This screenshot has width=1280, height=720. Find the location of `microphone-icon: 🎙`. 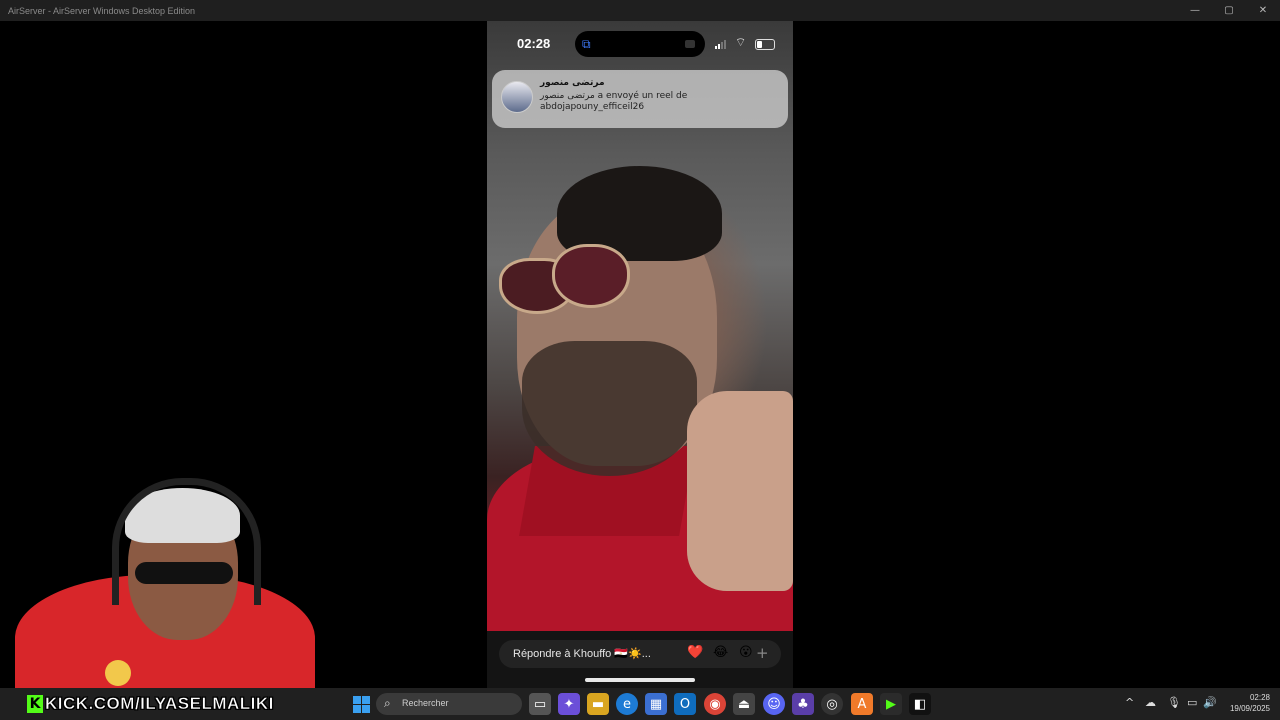

microphone-icon: 🎙 is located at coordinates (1174, 702).